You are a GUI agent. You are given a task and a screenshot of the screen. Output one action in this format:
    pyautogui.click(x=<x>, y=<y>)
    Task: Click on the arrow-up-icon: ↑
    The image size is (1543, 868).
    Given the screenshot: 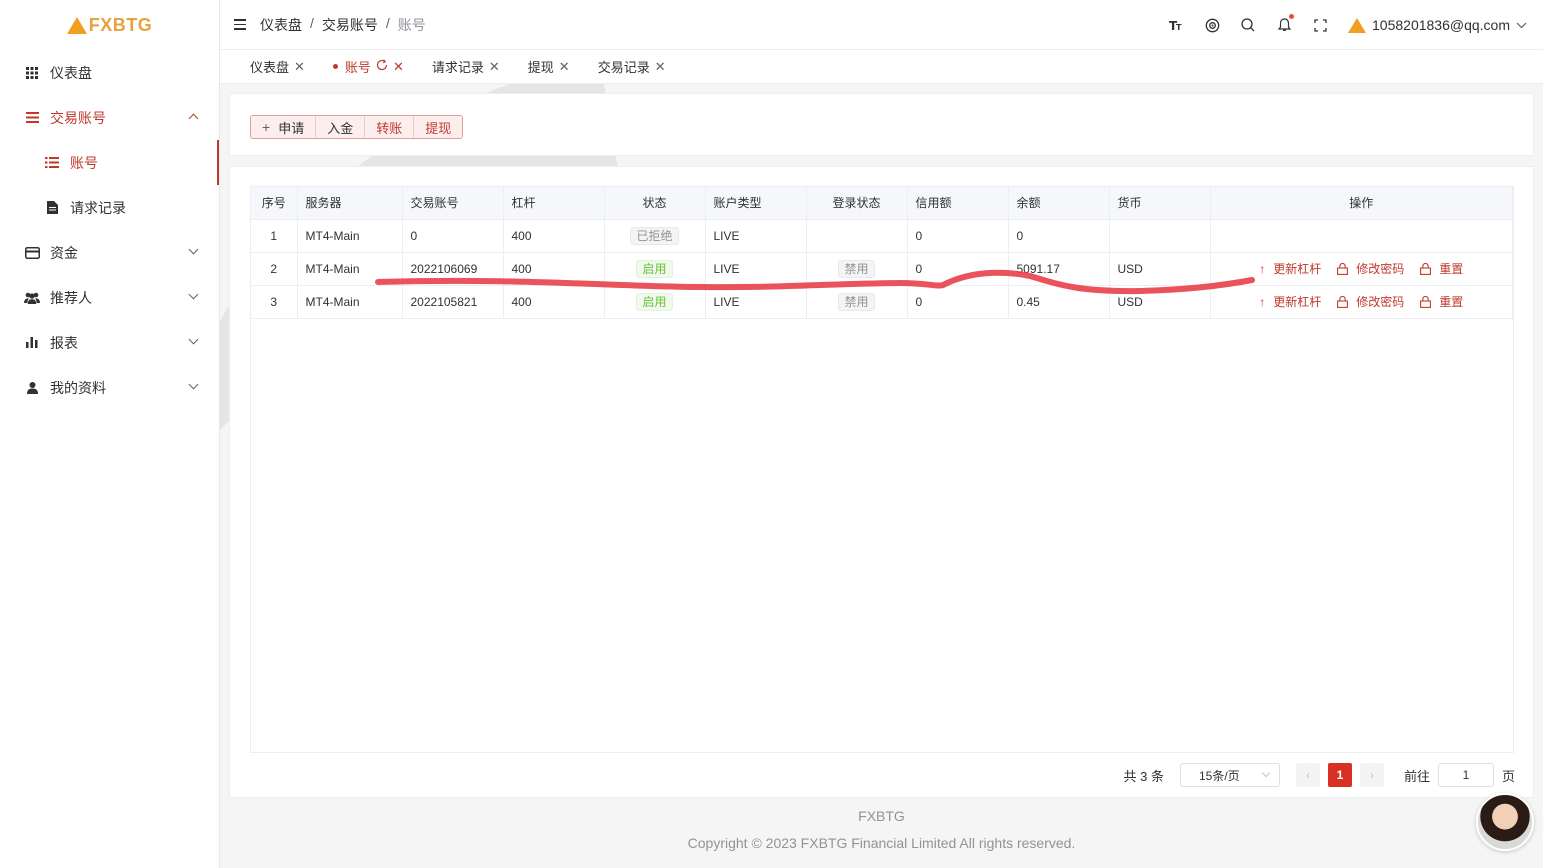 What is the action you would take?
    pyautogui.click(x=1262, y=268)
    